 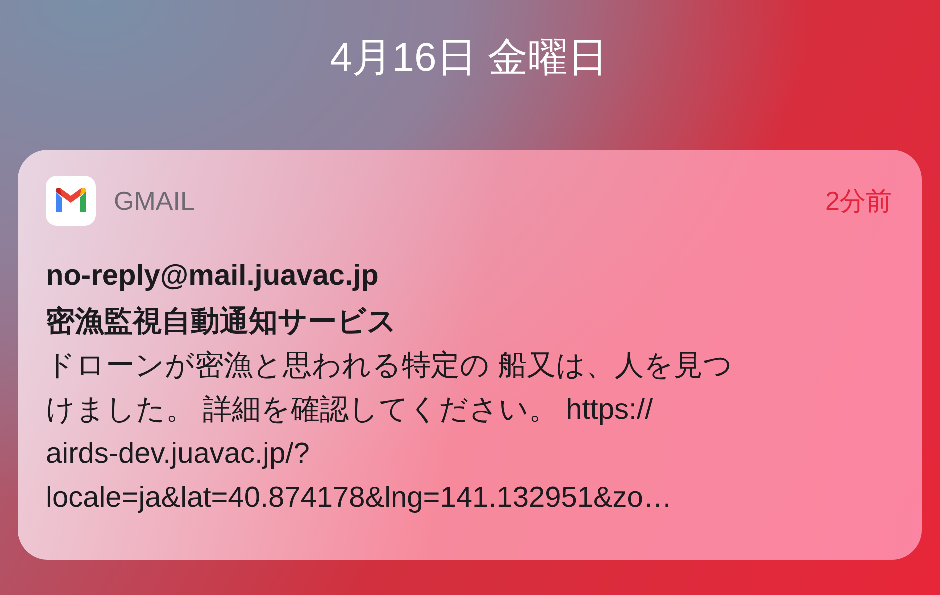 What do you see at coordinates (178, 454) in the screenshot?
I see `notification-body-line: airds-dev.juavac.jp/?` at bounding box center [178, 454].